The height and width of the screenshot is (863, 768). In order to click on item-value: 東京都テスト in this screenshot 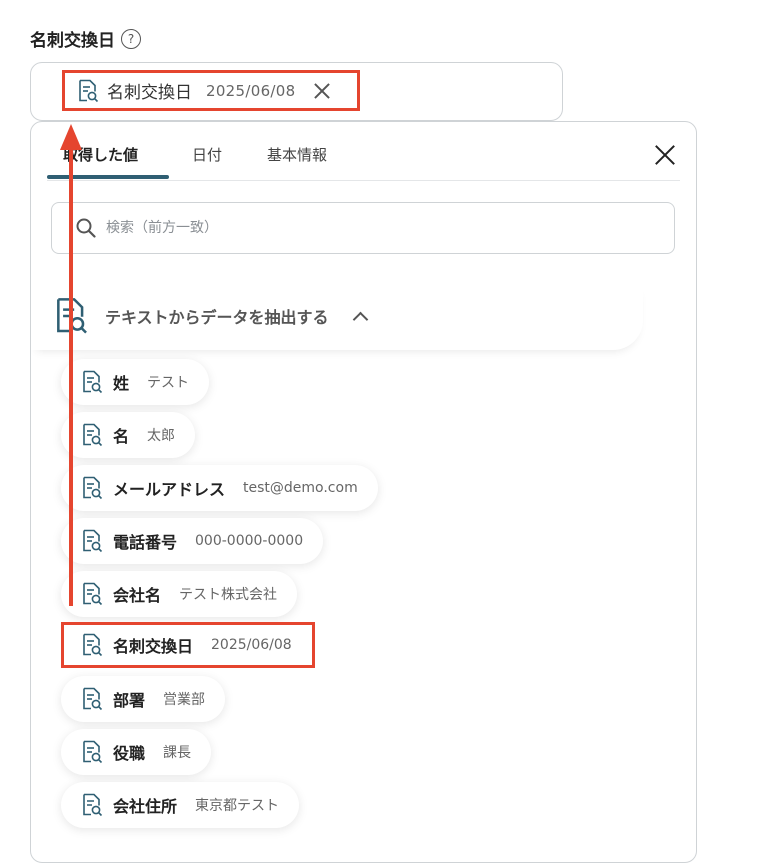, I will do `click(237, 806)`.